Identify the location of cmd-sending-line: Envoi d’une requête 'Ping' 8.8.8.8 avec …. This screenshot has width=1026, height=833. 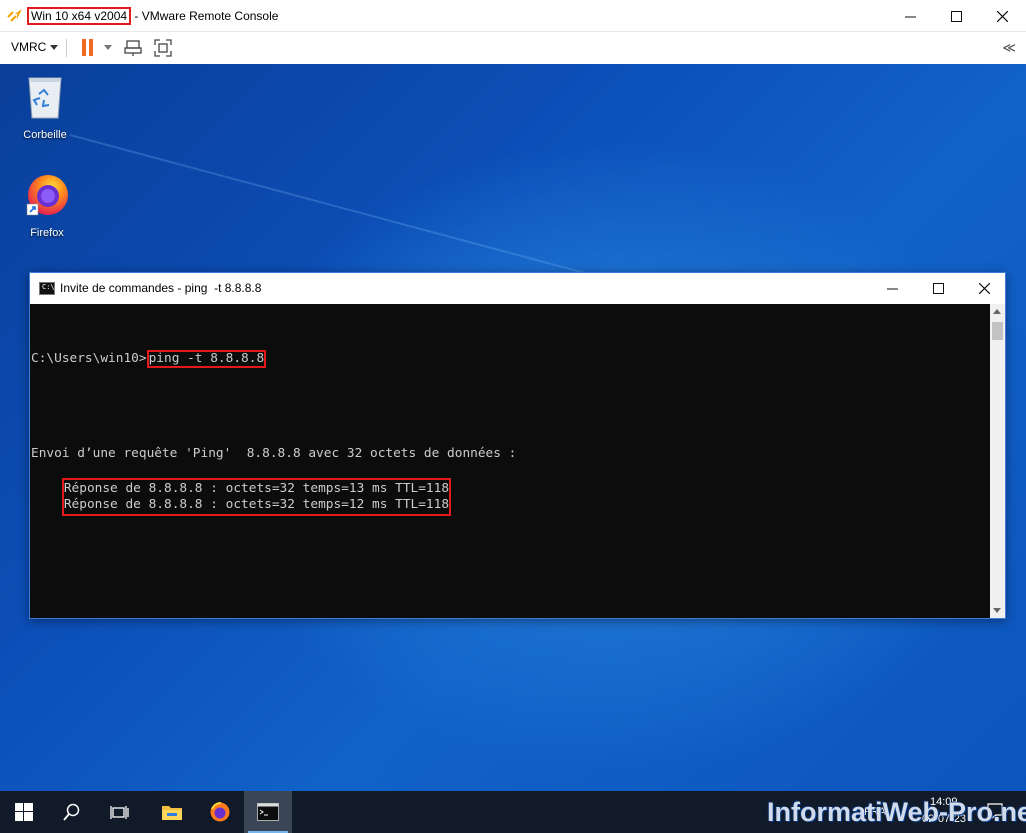
(274, 453).